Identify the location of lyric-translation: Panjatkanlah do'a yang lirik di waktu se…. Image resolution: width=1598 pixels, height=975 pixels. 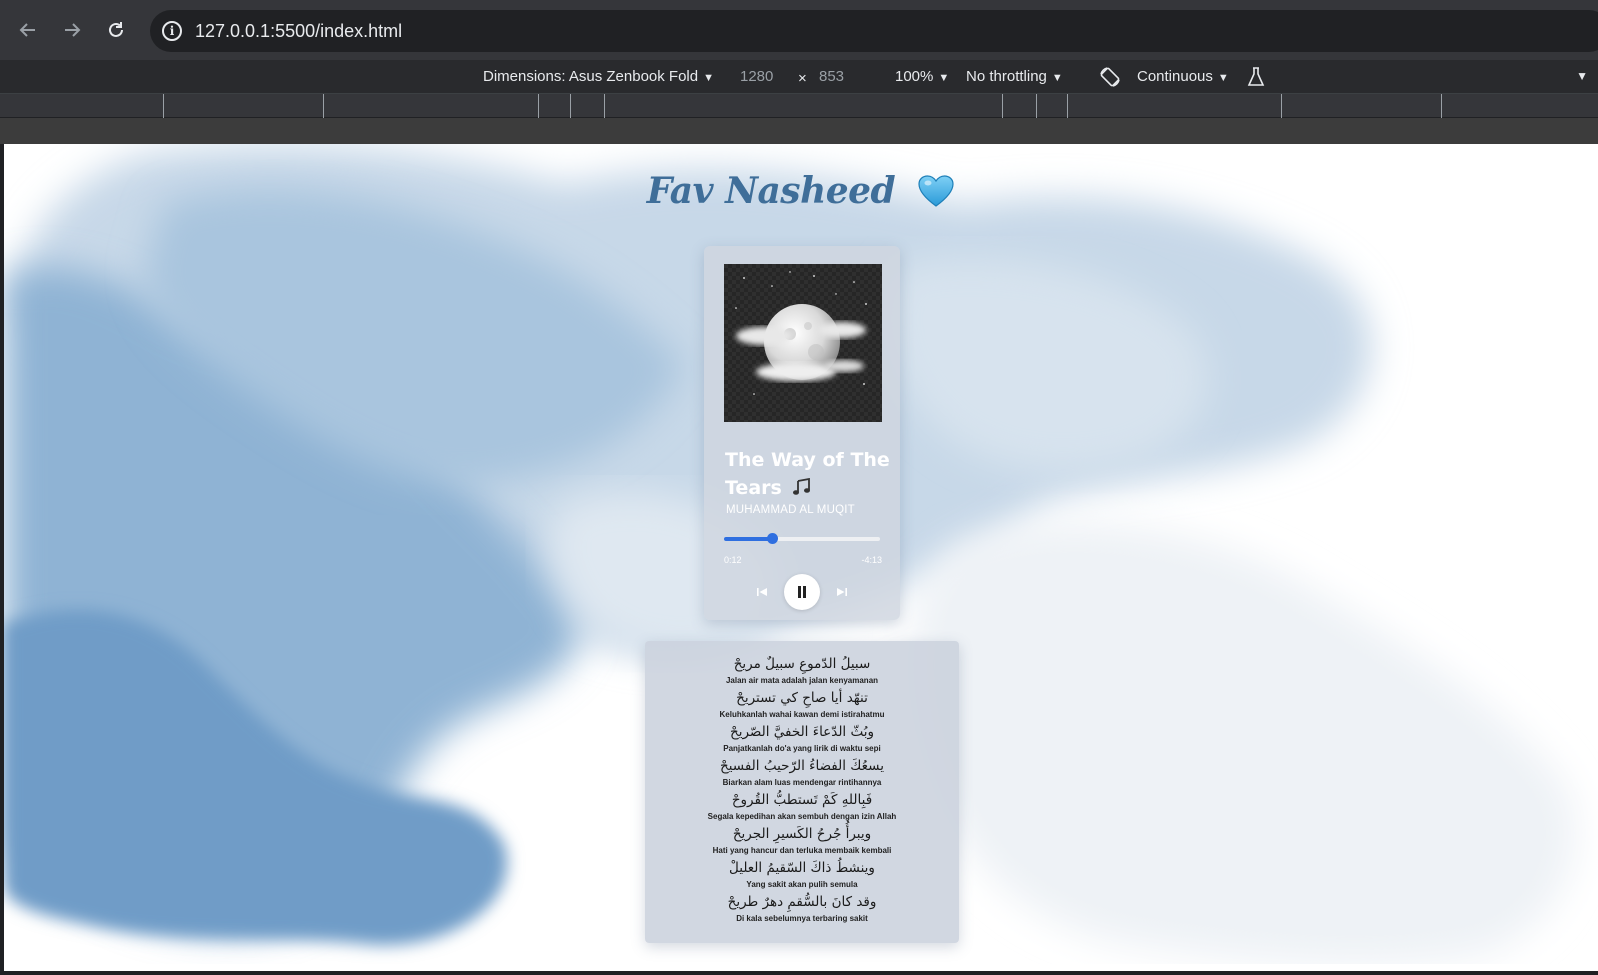
(802, 748).